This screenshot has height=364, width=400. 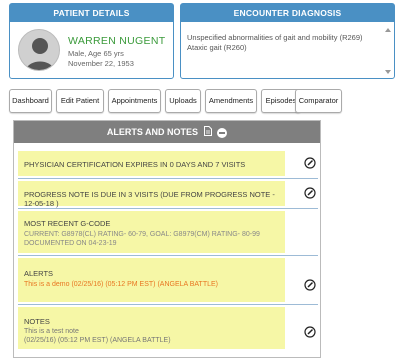 I want to click on patient-name: WARREN NUGENT, so click(x=117, y=41).